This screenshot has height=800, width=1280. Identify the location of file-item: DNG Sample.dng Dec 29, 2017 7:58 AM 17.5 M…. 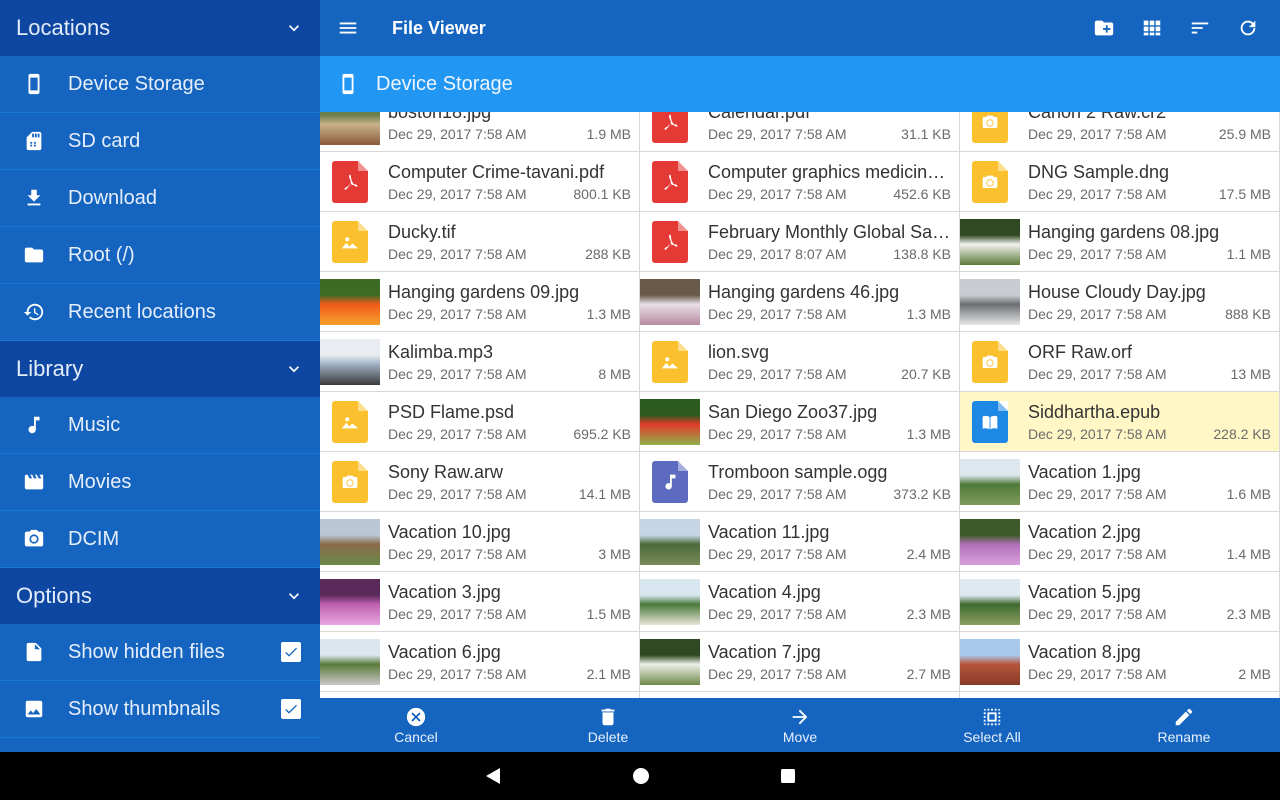
(1120, 182).